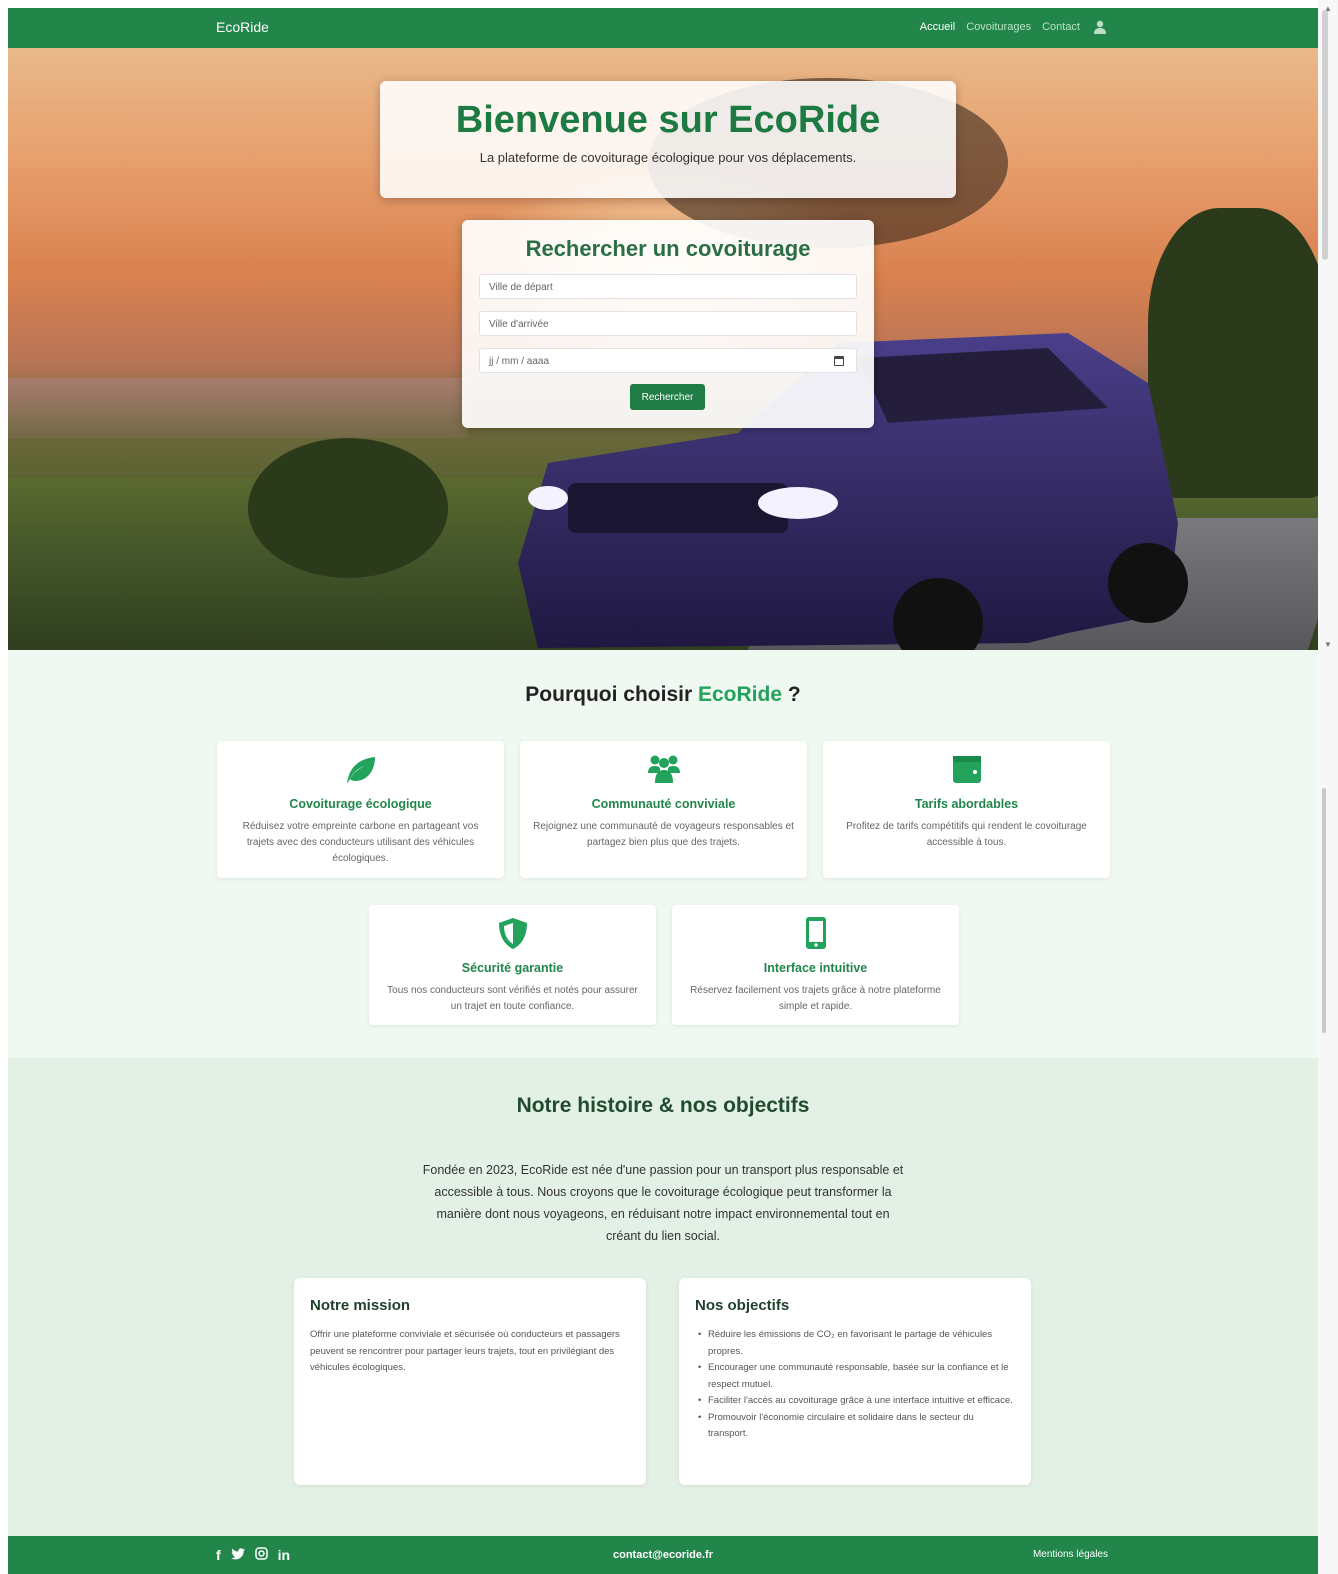 The height and width of the screenshot is (1574, 1338). What do you see at coordinates (348, 508) in the screenshot?
I see `hero-tree` at bounding box center [348, 508].